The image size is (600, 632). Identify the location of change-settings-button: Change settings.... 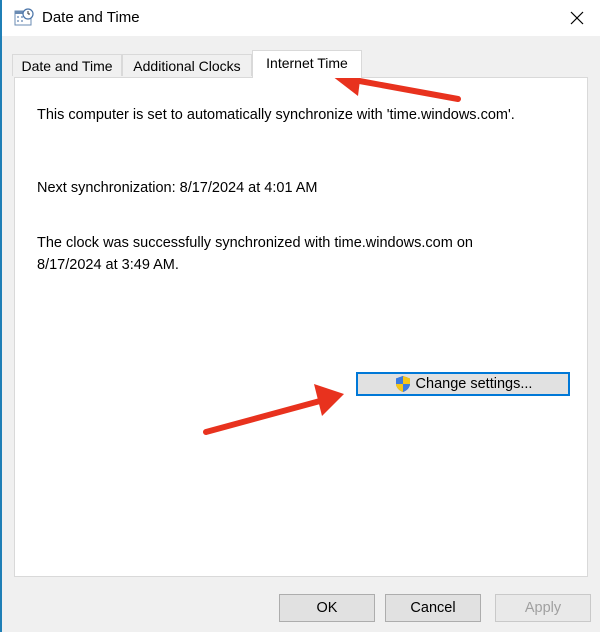
(463, 384).